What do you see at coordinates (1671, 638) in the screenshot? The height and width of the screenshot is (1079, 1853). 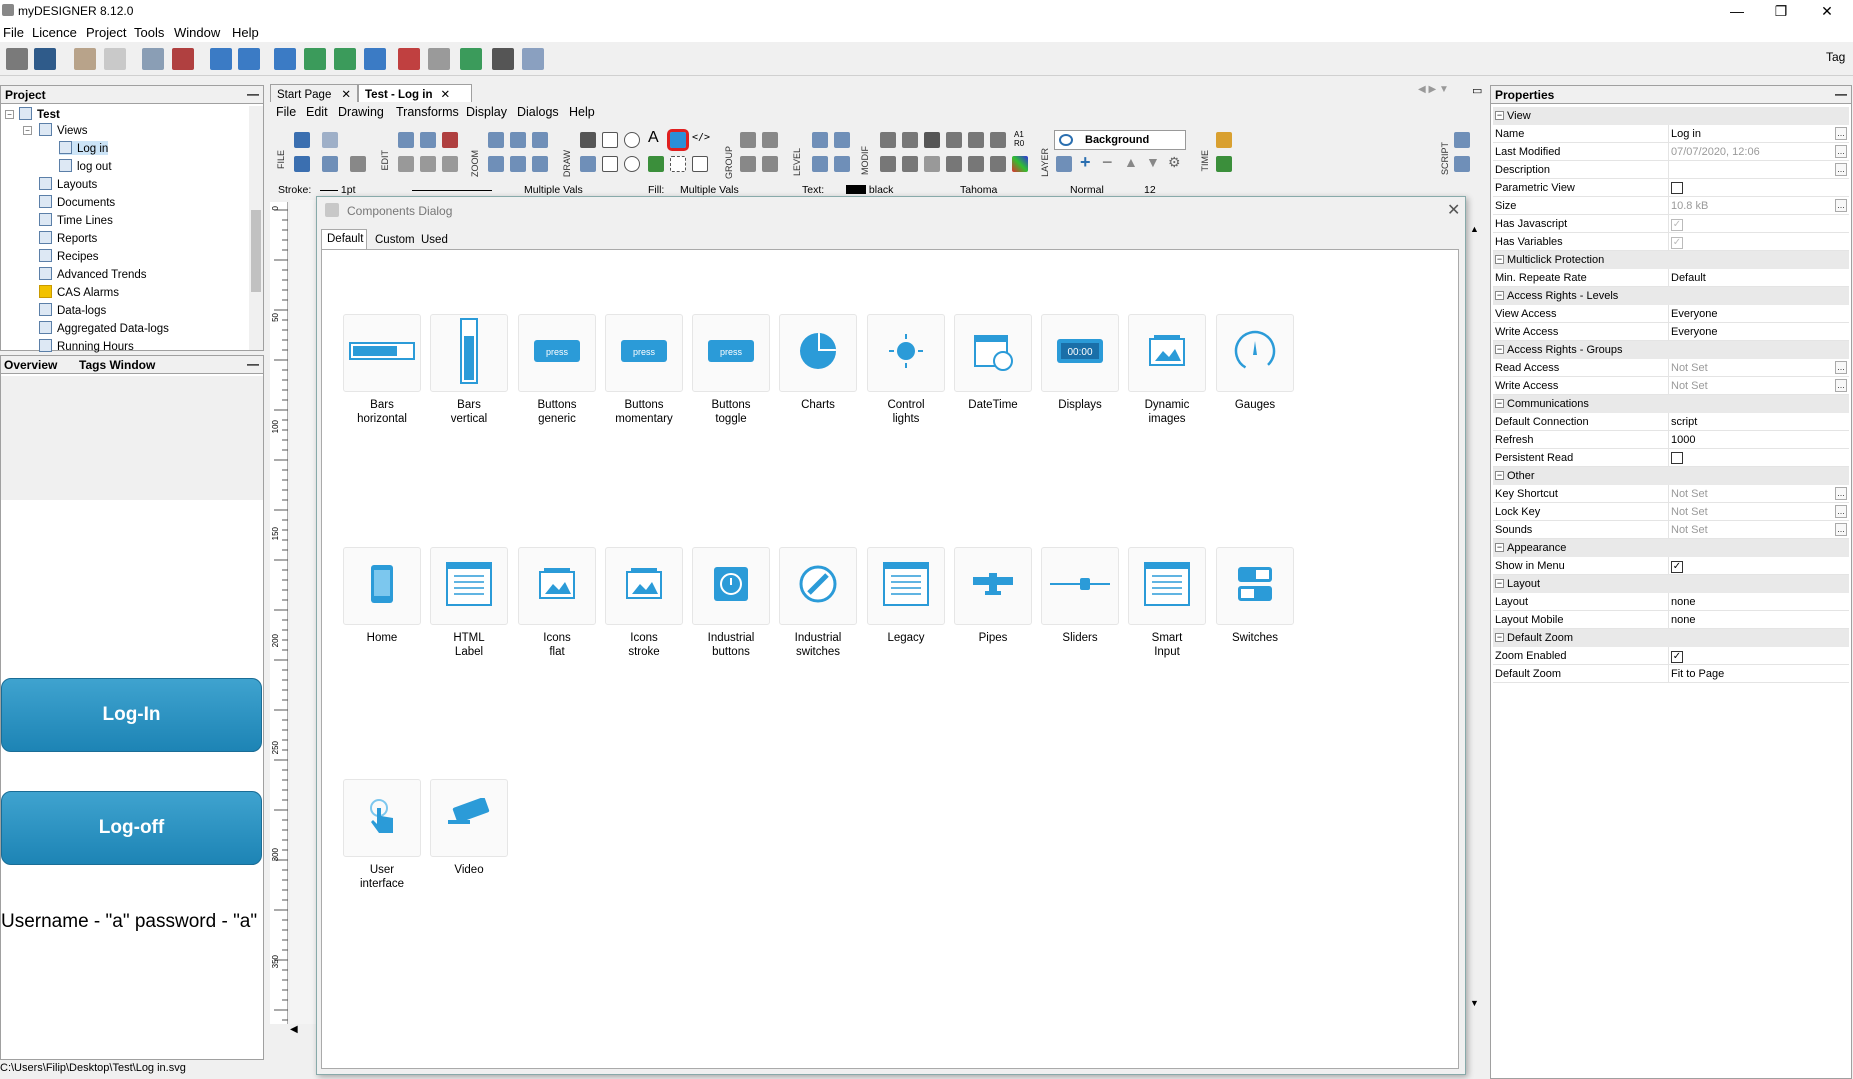 I see `property-category: − Default Zoom` at bounding box center [1671, 638].